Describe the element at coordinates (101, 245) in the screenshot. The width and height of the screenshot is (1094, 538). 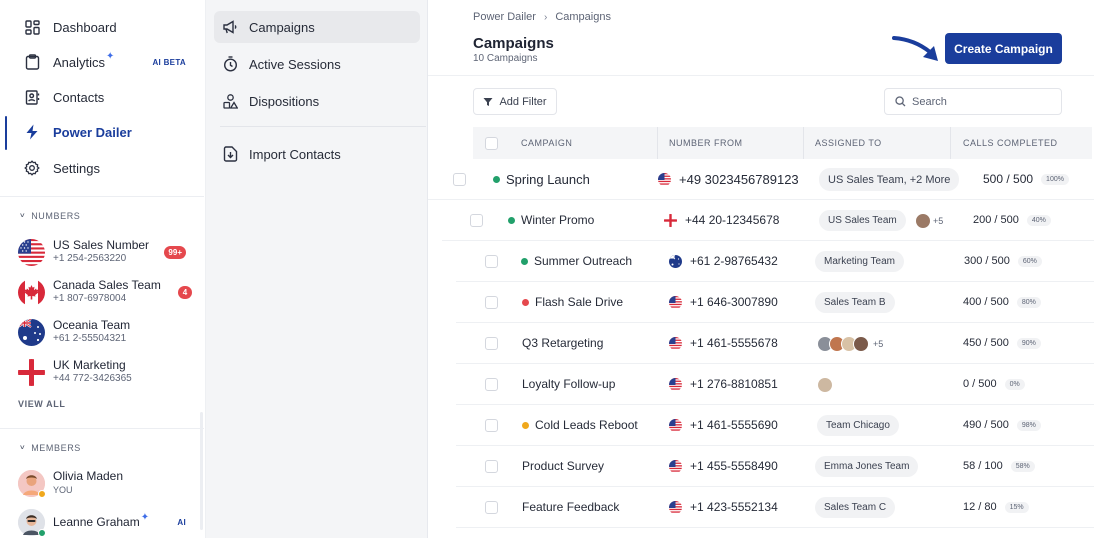
I see `number-name: US Sales Number` at that location.